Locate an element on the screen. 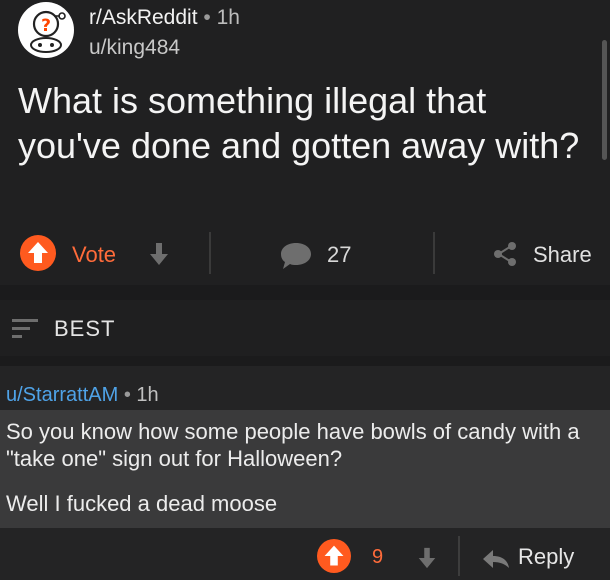 This screenshot has width=610, height=580. comment-bubble-icon is located at coordinates (296, 256).